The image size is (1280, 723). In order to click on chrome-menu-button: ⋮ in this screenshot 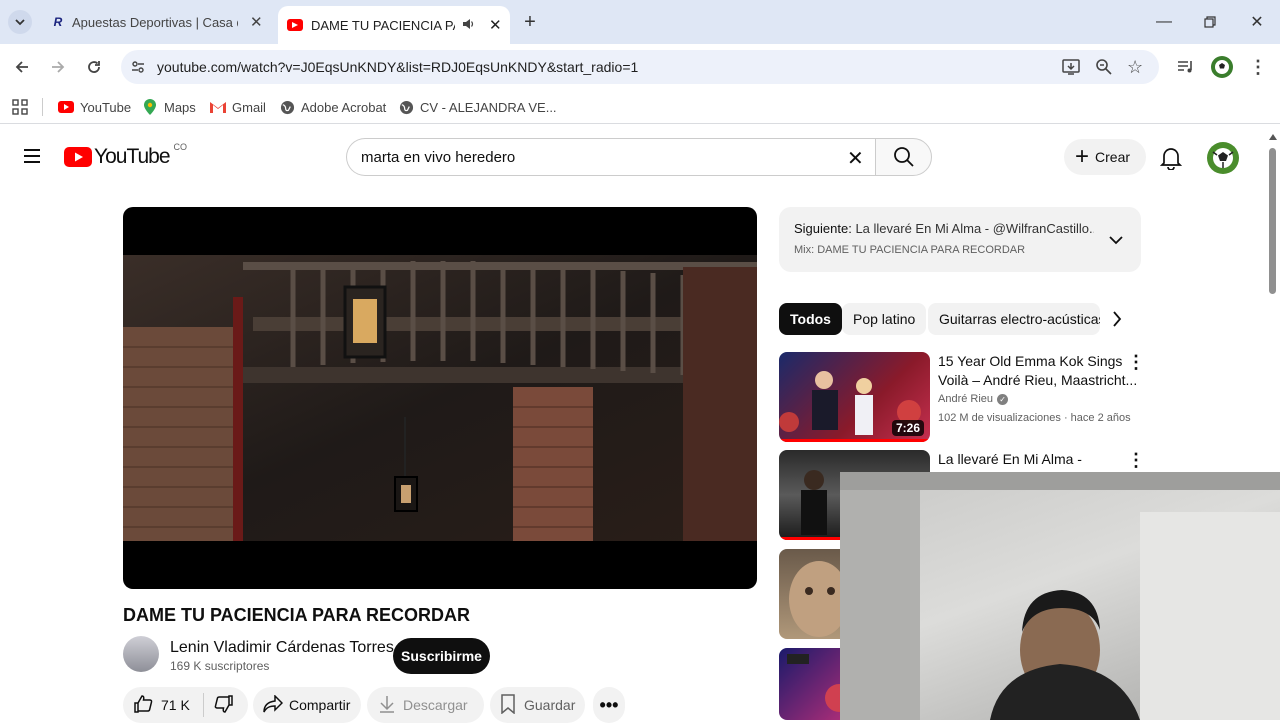, I will do `click(1258, 67)`.